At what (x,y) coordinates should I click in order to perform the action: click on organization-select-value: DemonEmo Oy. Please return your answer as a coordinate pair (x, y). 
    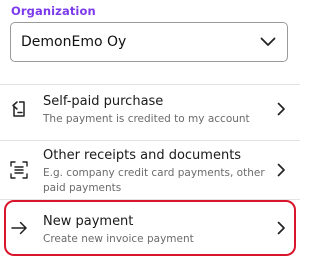
    Looking at the image, I should click on (74, 42).